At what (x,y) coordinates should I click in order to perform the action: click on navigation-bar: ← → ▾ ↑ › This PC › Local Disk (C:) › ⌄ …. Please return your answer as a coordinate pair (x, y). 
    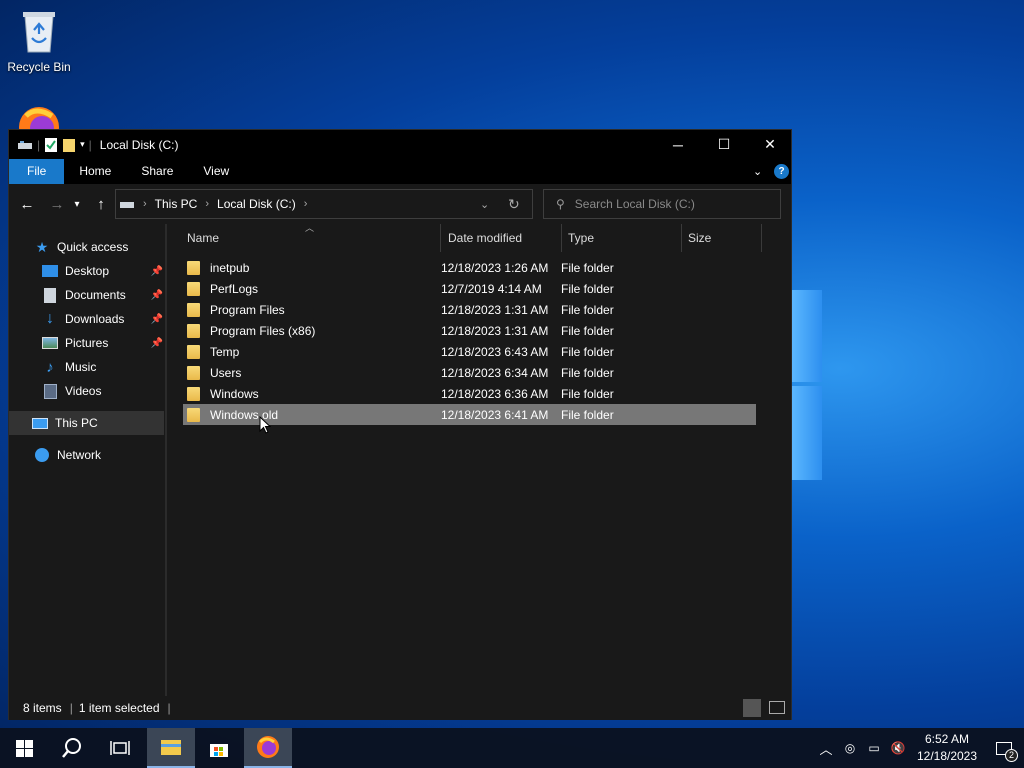
    Looking at the image, I should click on (400, 204).